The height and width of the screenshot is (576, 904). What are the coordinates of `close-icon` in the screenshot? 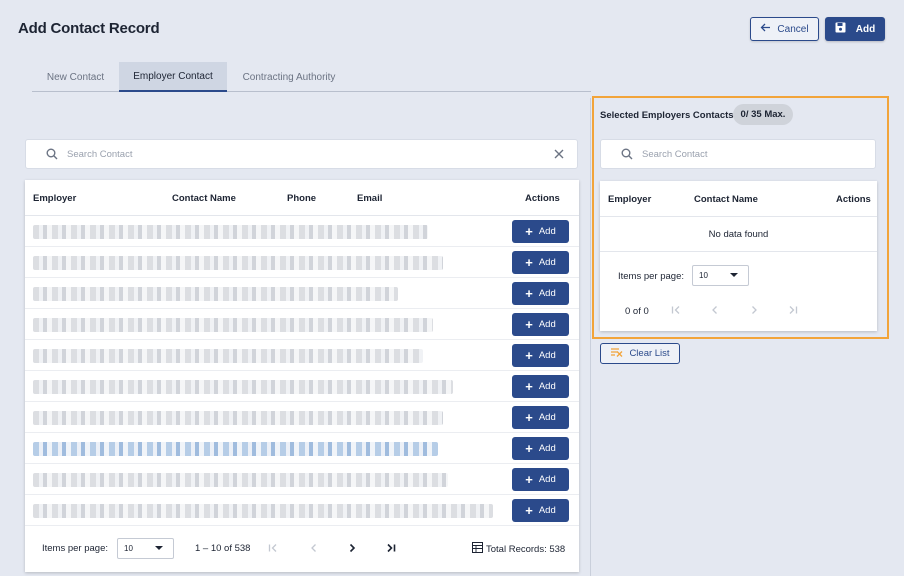 It's located at (559, 154).